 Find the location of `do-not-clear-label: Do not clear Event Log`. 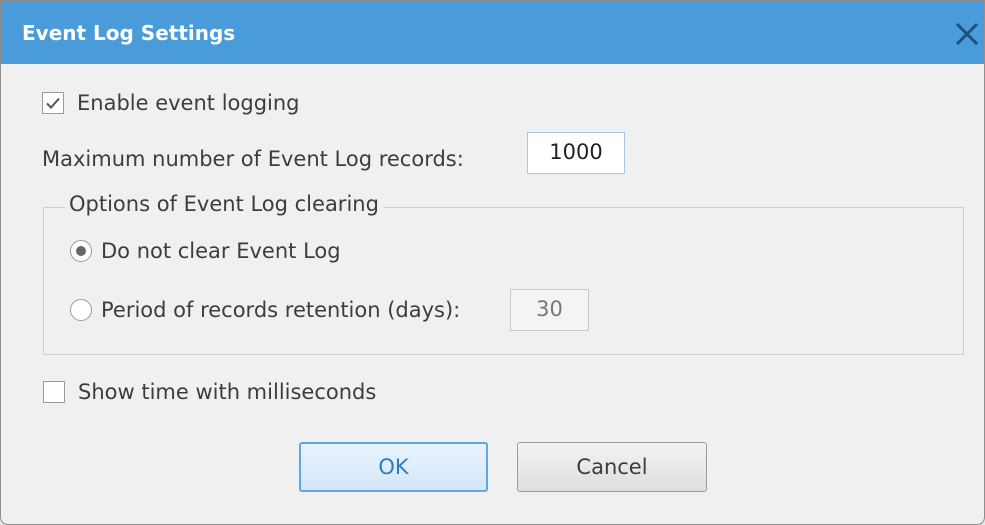

do-not-clear-label: Do not clear Event Log is located at coordinates (221, 251).